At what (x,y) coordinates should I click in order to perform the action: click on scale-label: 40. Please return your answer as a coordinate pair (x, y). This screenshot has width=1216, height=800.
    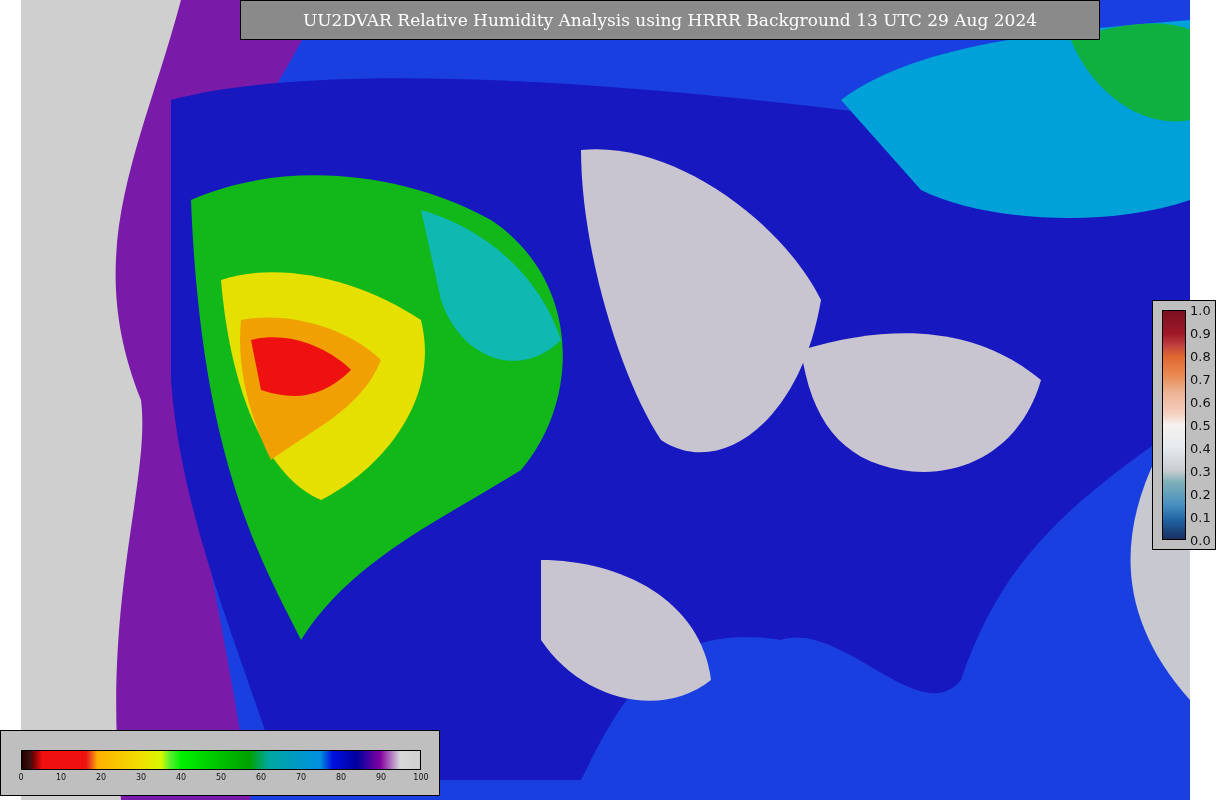
    Looking at the image, I should click on (181, 777).